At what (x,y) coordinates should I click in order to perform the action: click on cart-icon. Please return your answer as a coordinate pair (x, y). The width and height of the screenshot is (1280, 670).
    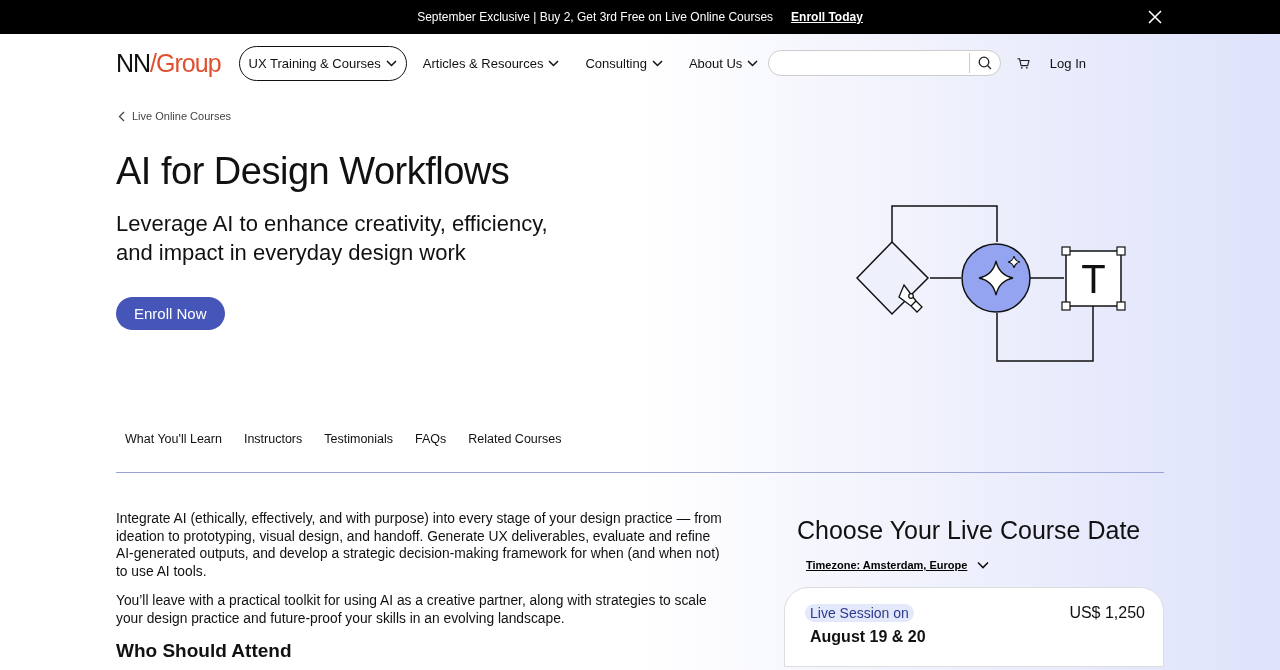
    Looking at the image, I should click on (1023, 63).